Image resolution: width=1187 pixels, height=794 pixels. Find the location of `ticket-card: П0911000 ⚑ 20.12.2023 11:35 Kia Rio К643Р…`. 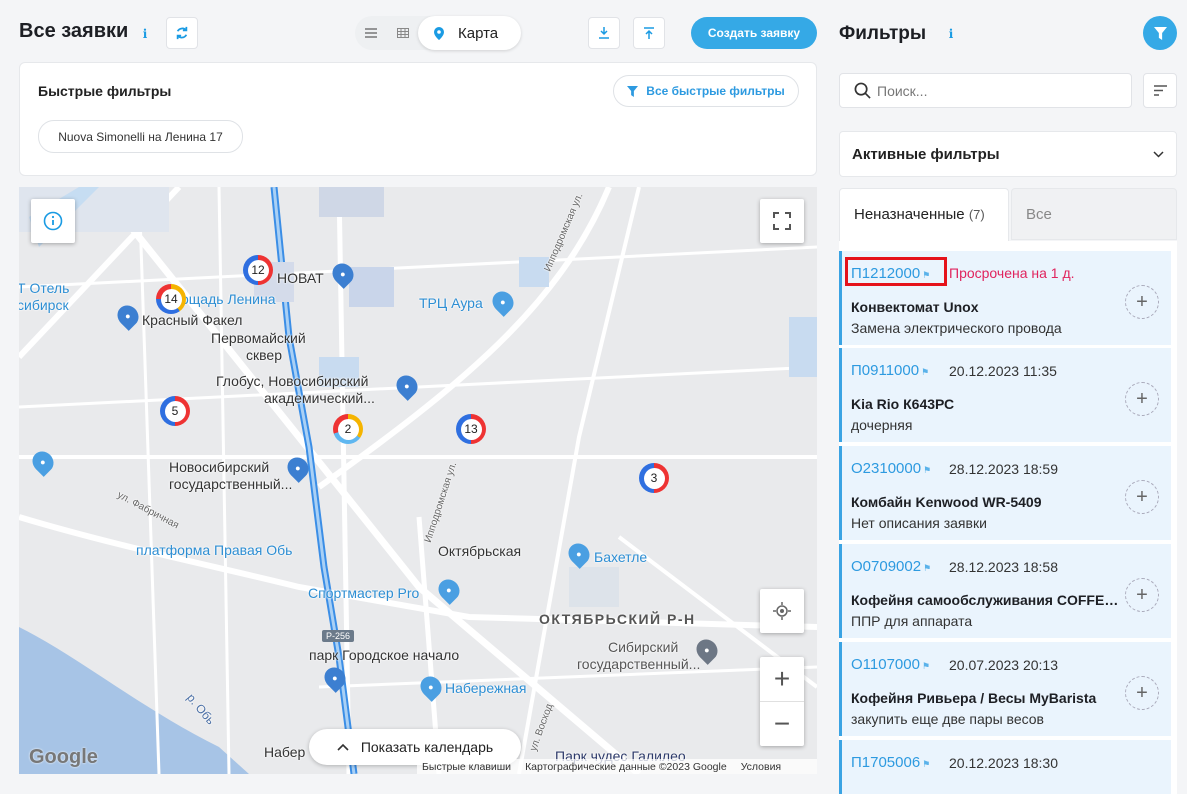

ticket-card: П0911000 ⚑ 20.12.2023 11:35 Kia Rio К643Р… is located at coordinates (1005, 395).